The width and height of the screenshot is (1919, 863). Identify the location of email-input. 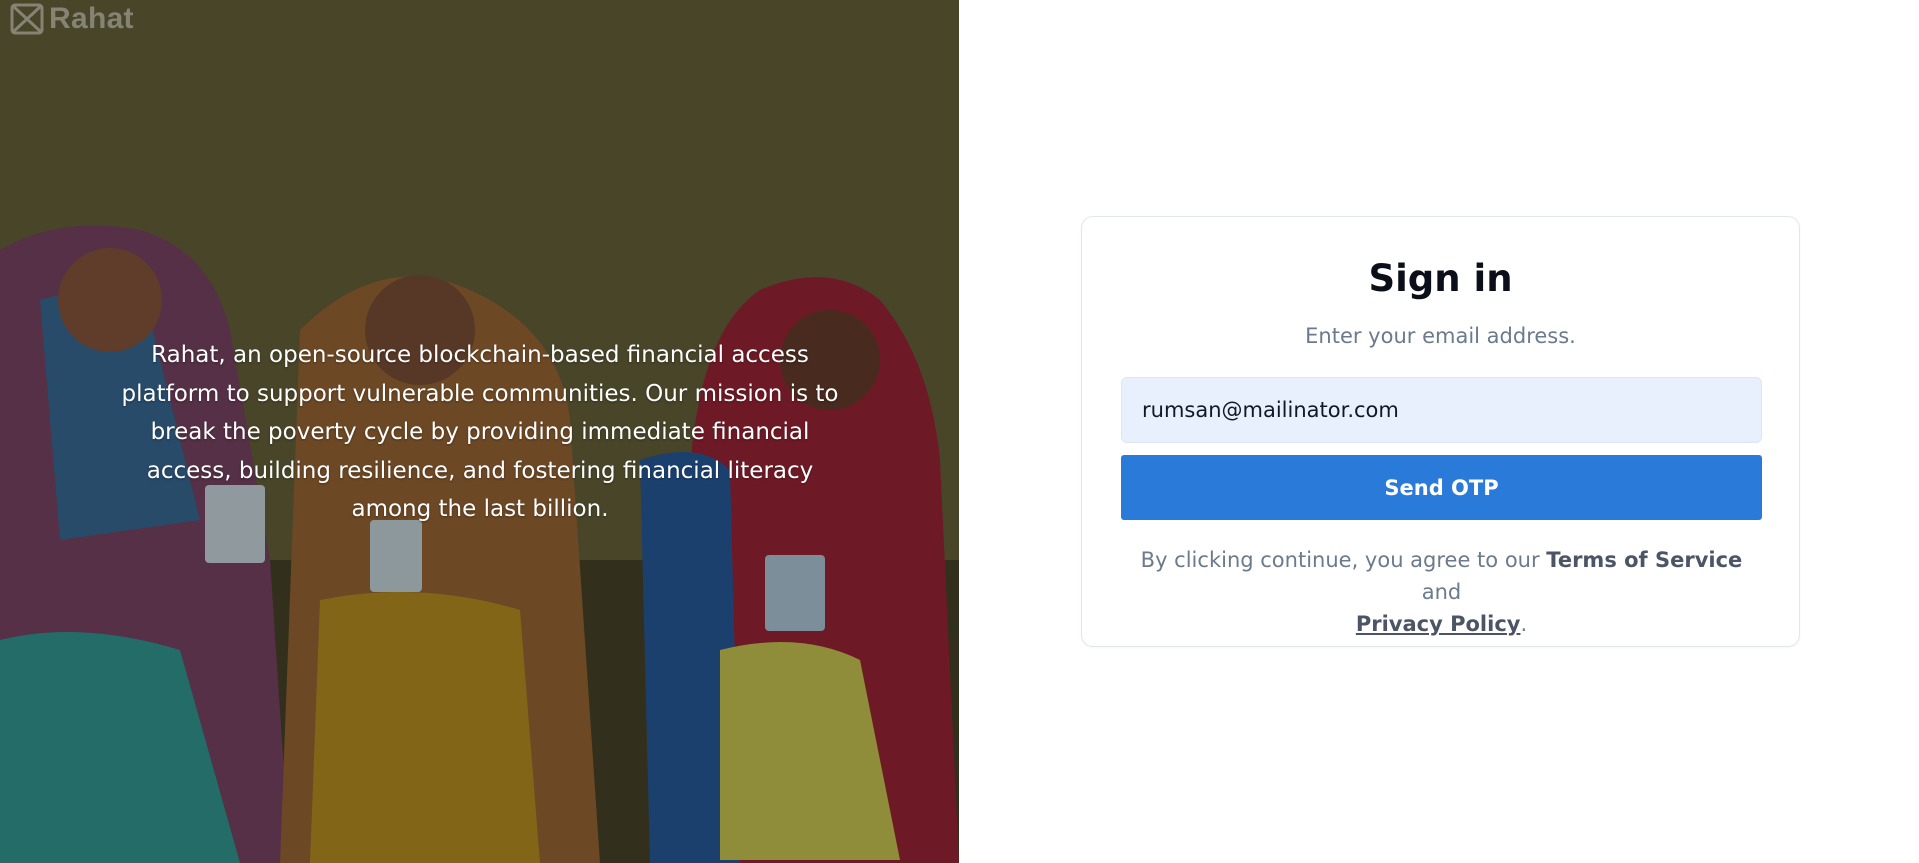
(1441, 410).